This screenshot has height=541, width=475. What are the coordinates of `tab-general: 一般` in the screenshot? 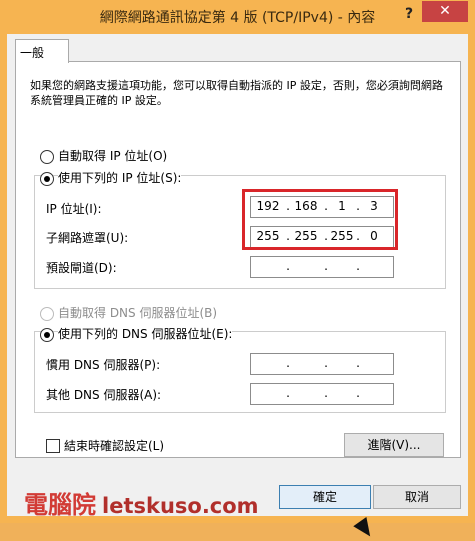 It's located at (42, 51).